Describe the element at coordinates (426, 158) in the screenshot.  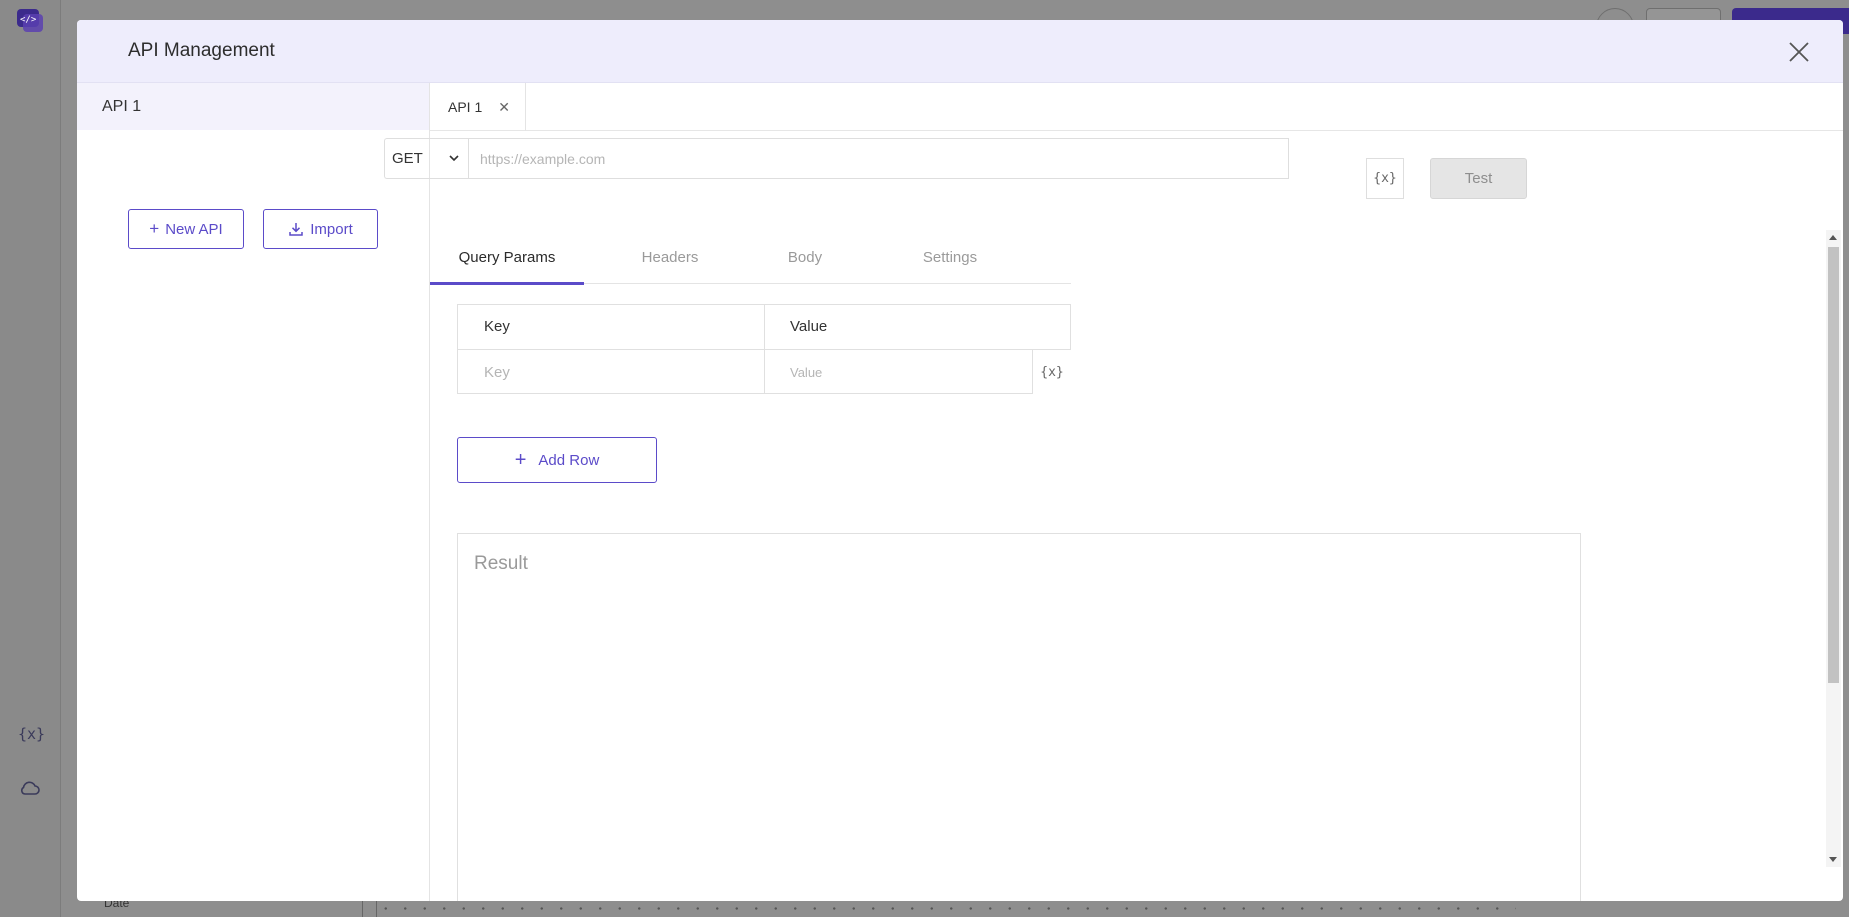
I see `method-select: GET` at that location.